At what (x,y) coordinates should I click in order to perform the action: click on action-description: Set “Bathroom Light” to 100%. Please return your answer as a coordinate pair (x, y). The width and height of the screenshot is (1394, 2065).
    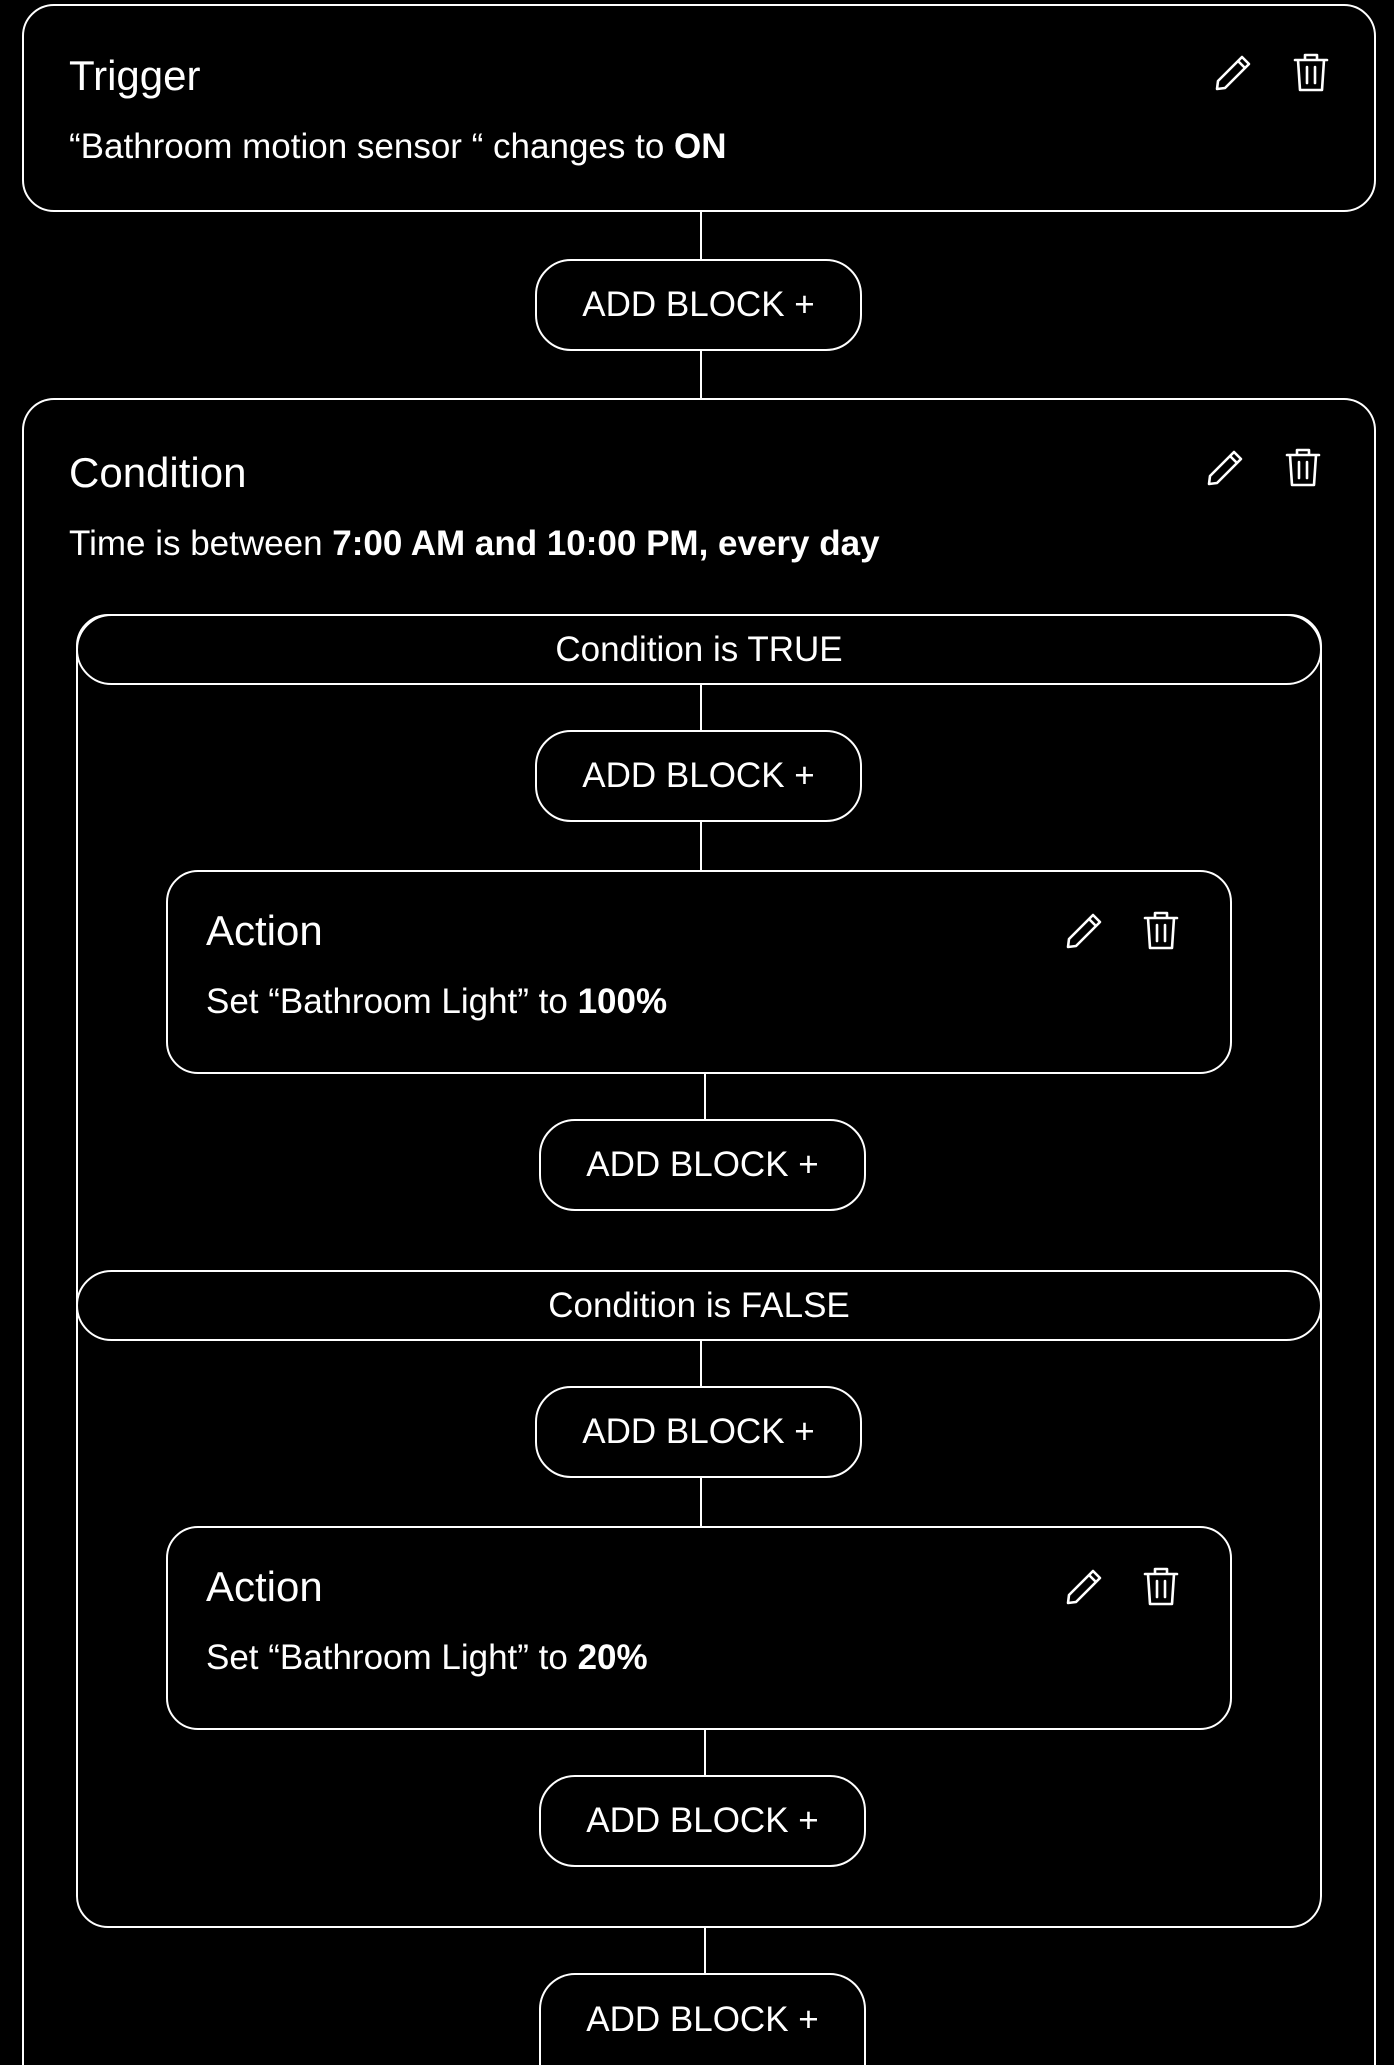
    Looking at the image, I should click on (436, 1001).